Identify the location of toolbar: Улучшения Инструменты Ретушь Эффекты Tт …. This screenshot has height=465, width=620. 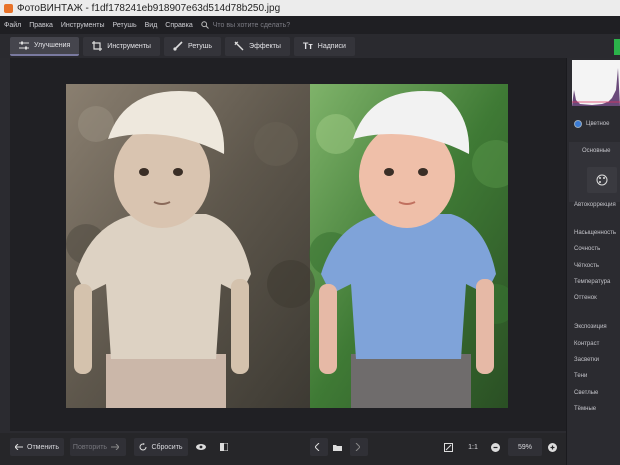
(310, 46).